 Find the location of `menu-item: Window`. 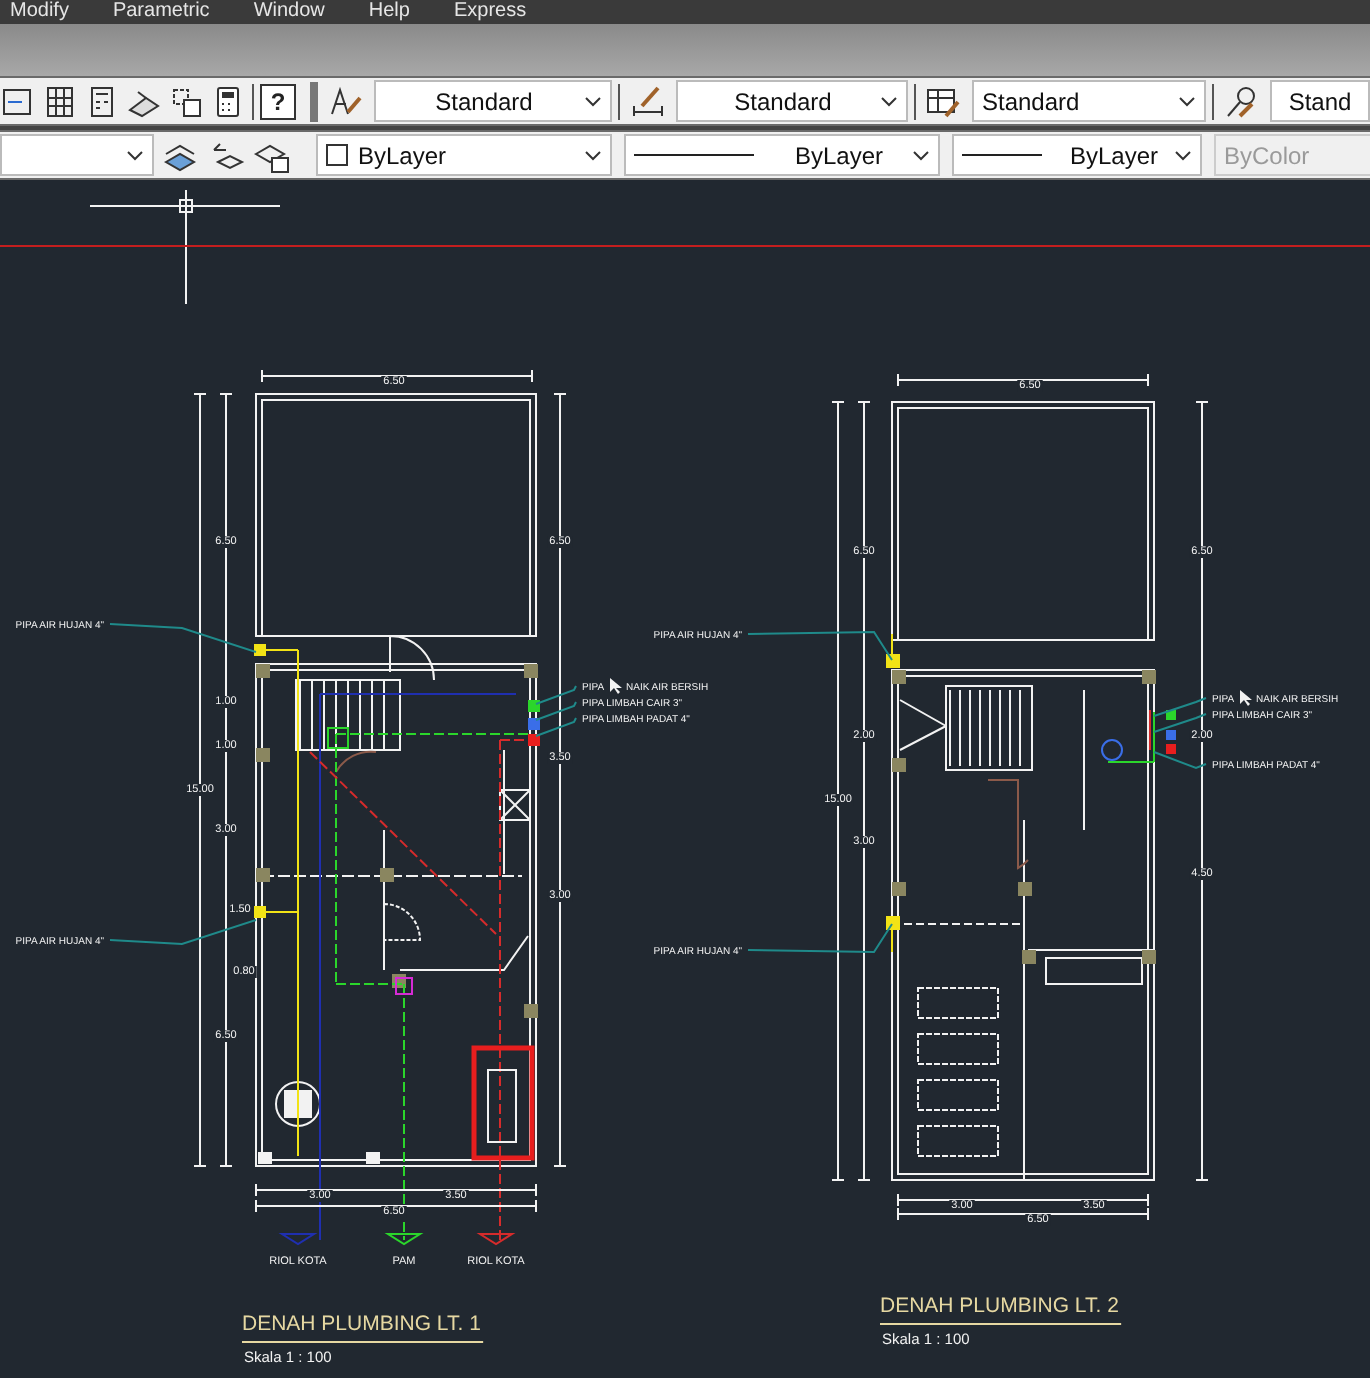

menu-item: Window is located at coordinates (289, 12).